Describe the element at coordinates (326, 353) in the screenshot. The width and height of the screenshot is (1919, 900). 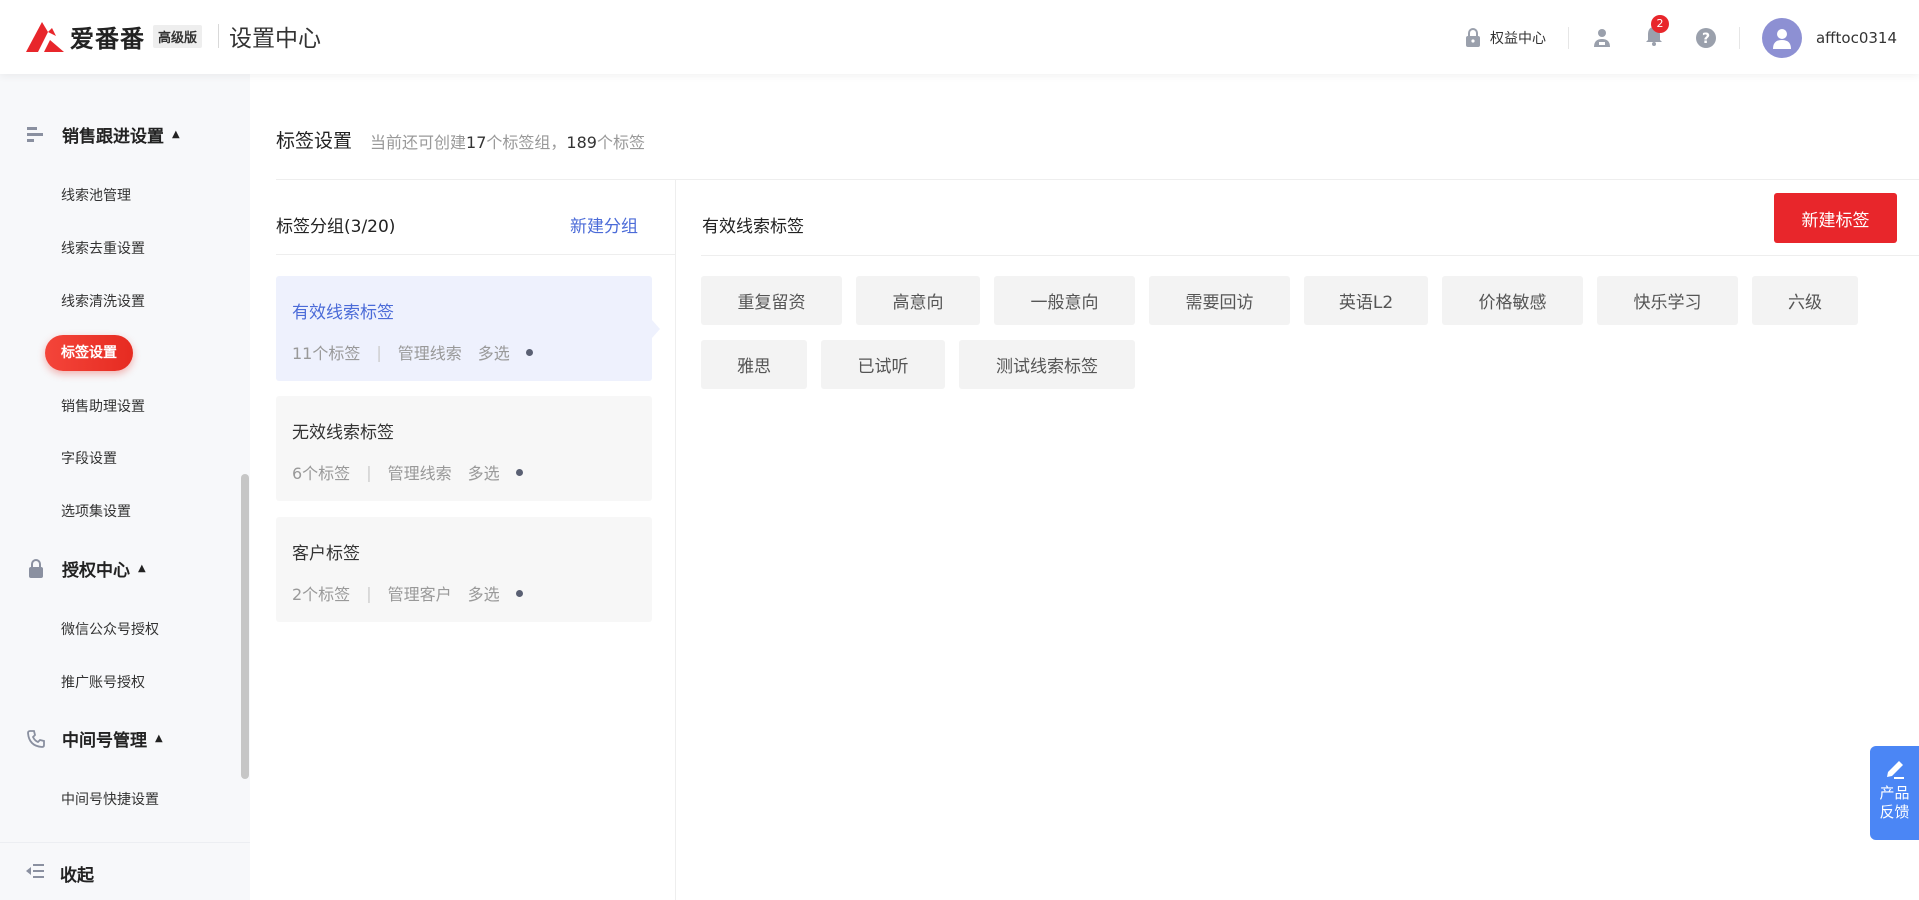
I see `tag-group-count: 11个标签` at that location.